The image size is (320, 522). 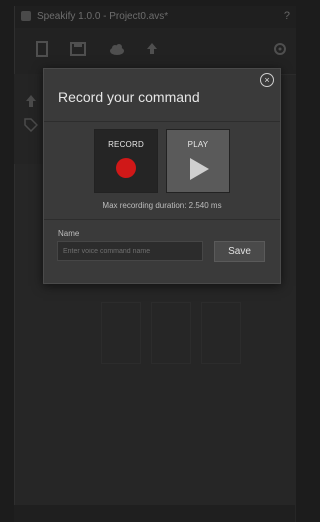 I want to click on save-icon, so click(x=78, y=49).